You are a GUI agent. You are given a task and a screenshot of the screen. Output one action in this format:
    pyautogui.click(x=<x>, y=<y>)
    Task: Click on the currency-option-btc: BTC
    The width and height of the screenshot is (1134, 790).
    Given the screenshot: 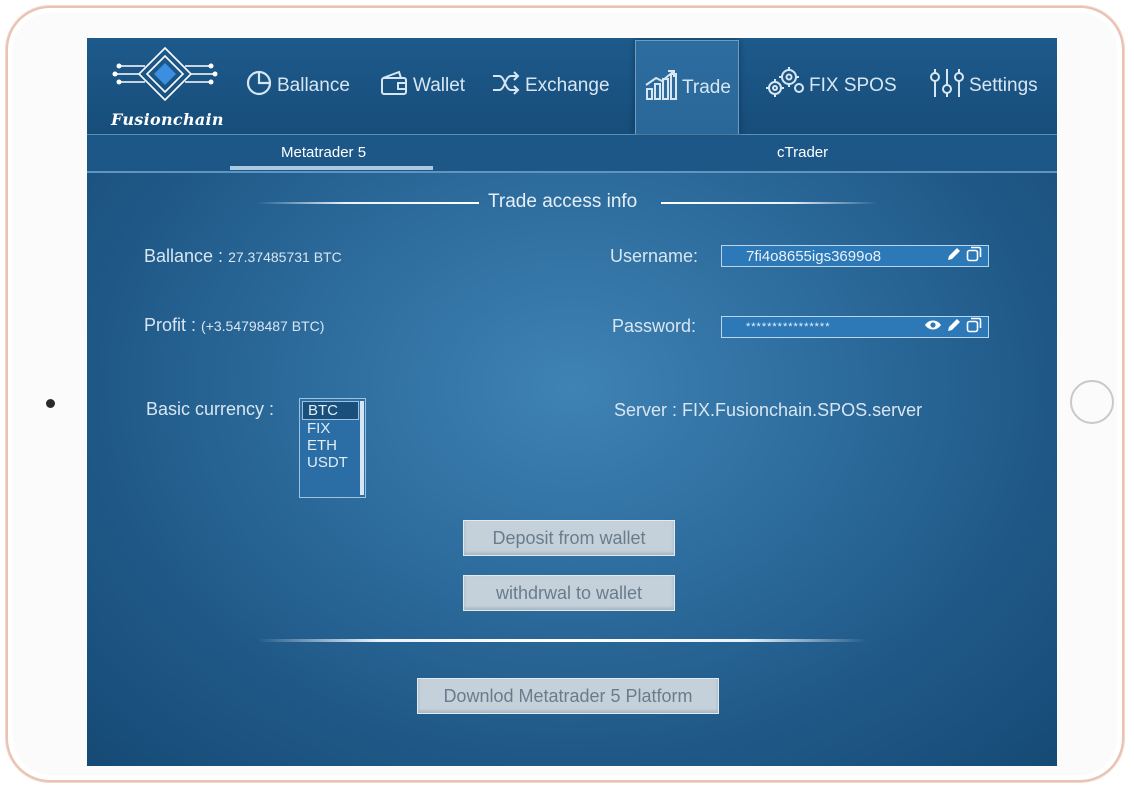 What is the action you would take?
    pyautogui.click(x=330, y=410)
    